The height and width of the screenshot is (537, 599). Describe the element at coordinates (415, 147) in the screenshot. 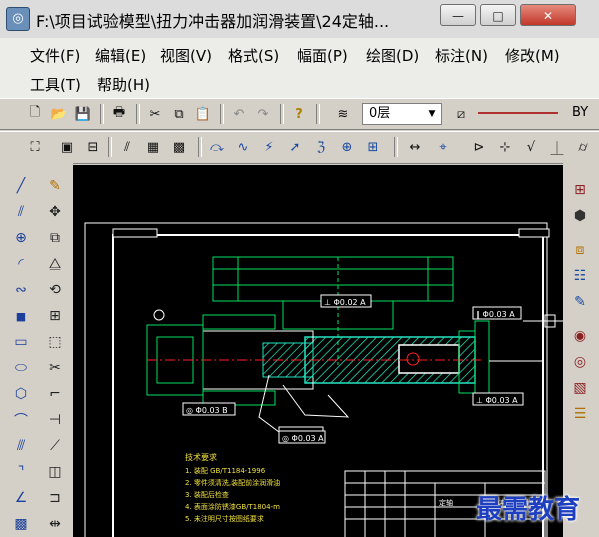

I see `linear-dim-icon: ↔` at that location.